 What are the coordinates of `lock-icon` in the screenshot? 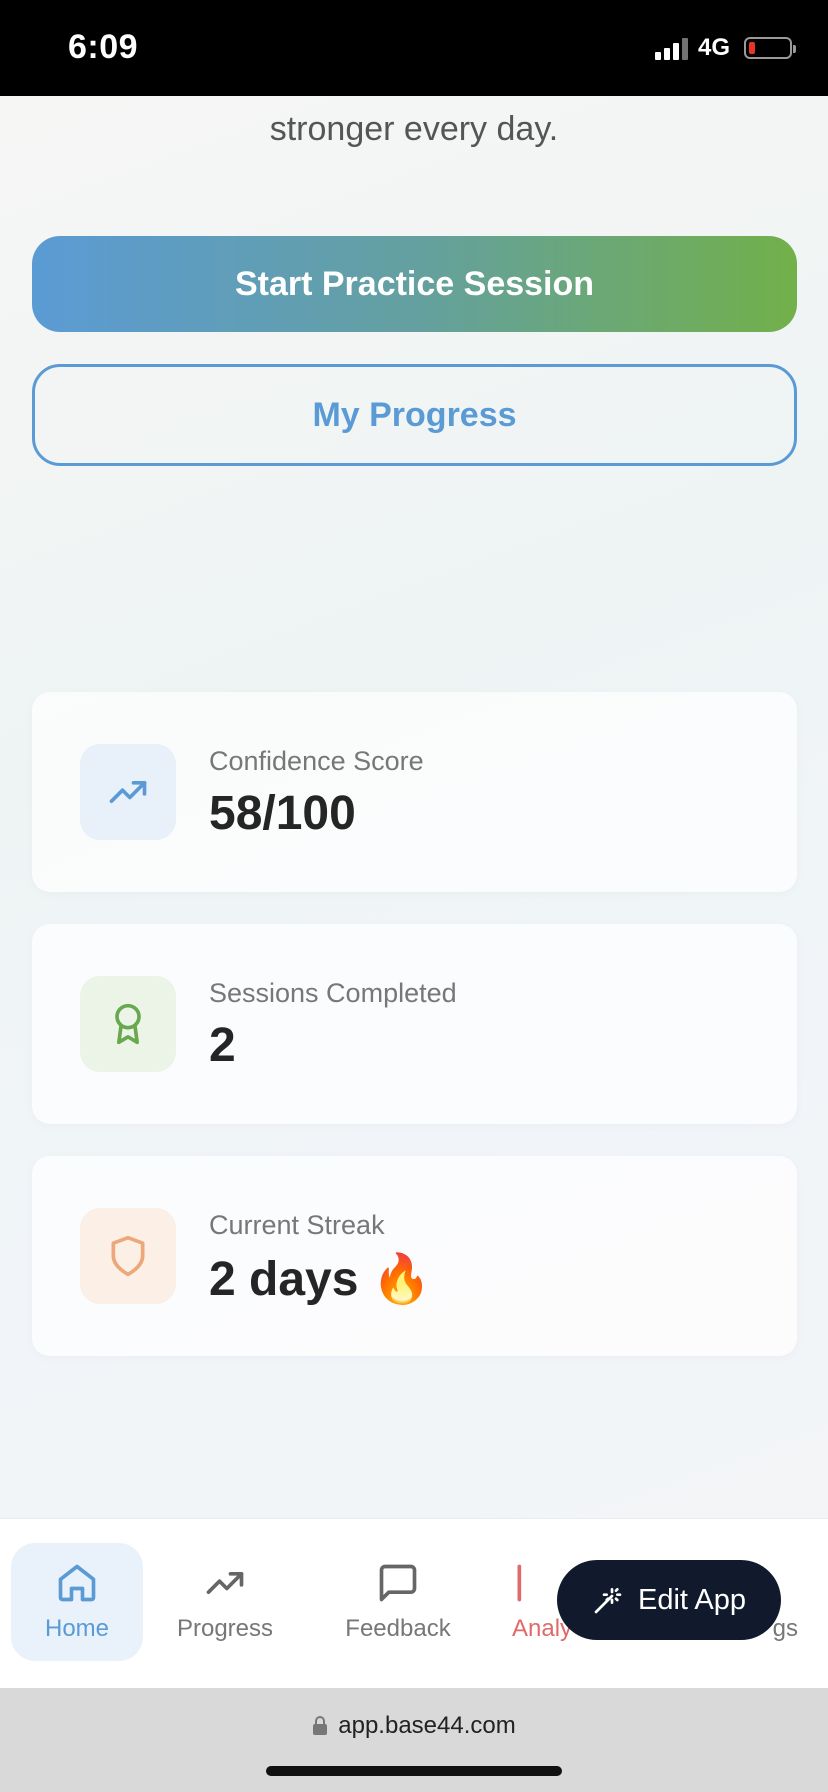 It's located at (320, 1725).